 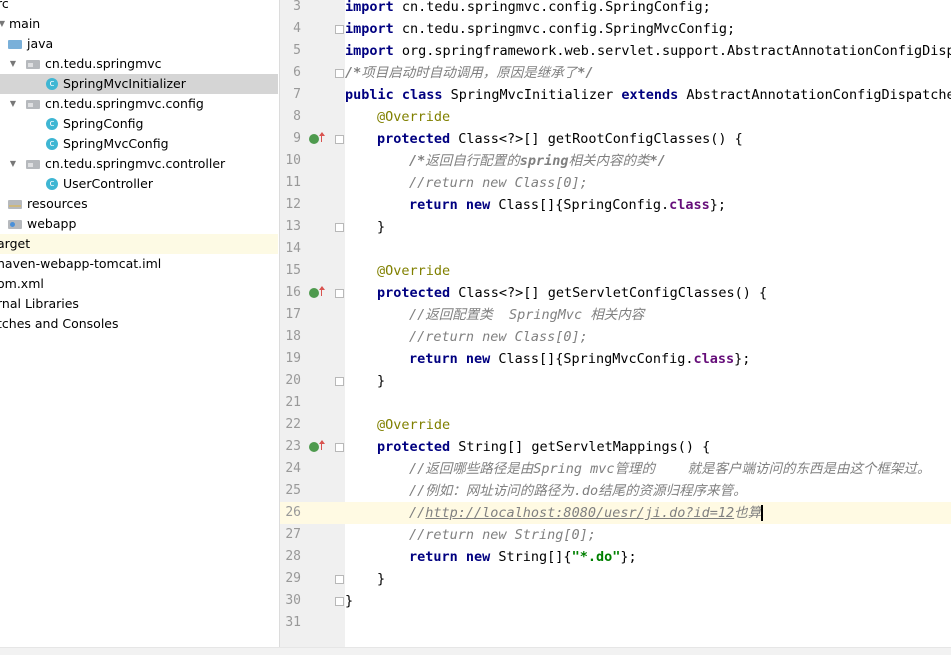 What do you see at coordinates (52, 144) in the screenshot?
I see `class-icon: c` at bounding box center [52, 144].